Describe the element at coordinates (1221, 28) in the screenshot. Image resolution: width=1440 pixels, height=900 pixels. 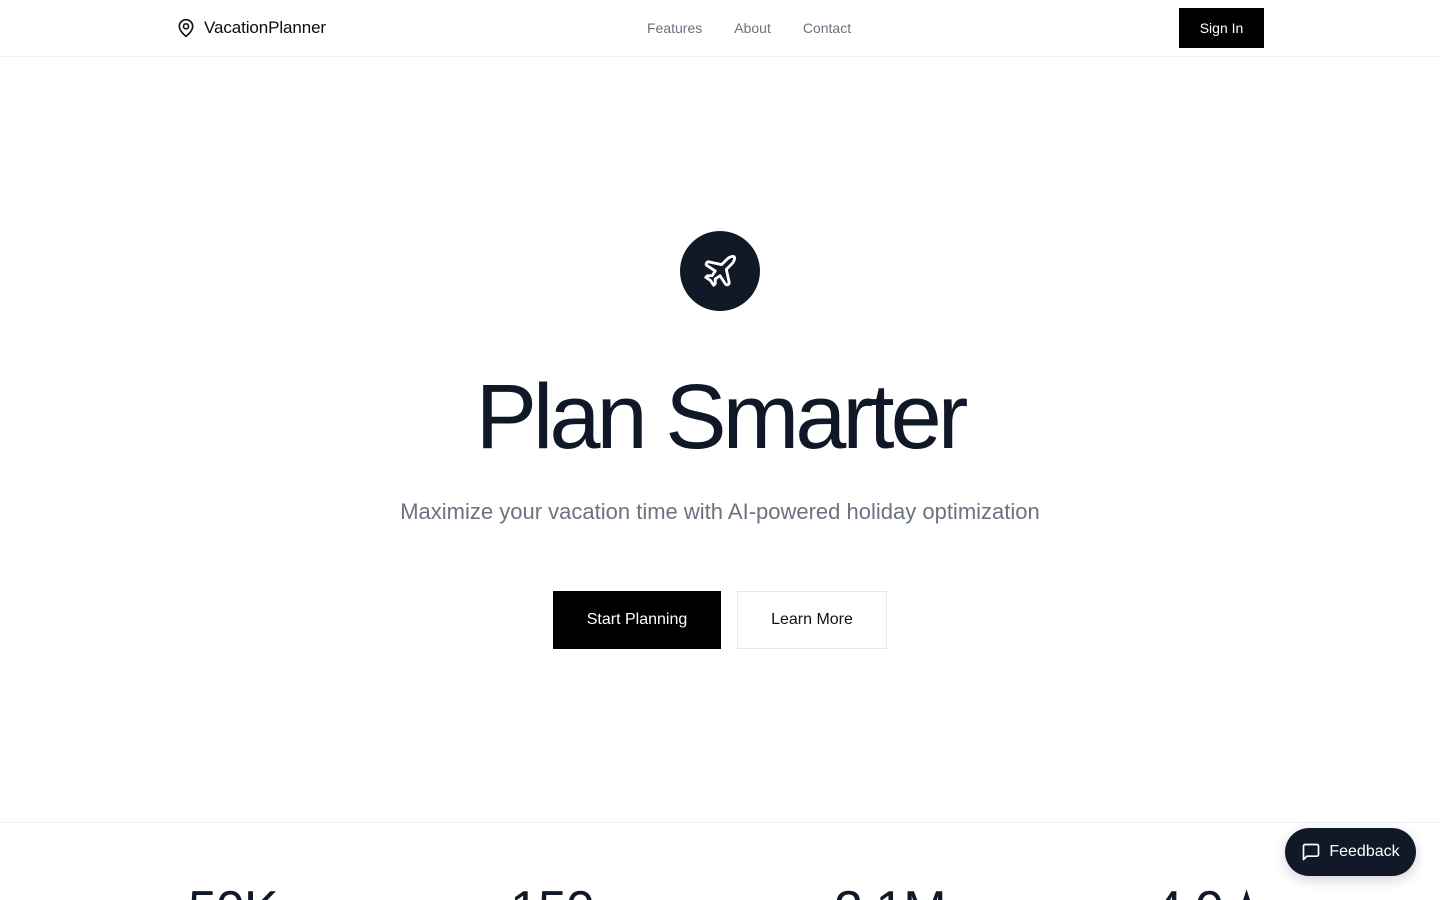
I see `sign-in-button: Sign In` at that location.